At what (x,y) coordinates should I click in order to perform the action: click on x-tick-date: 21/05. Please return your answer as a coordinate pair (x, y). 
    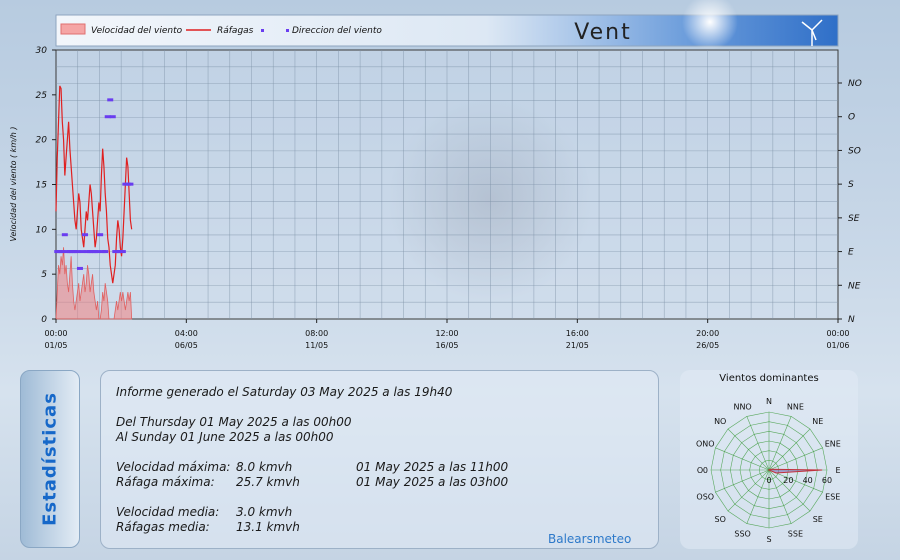
    Looking at the image, I should click on (577, 345).